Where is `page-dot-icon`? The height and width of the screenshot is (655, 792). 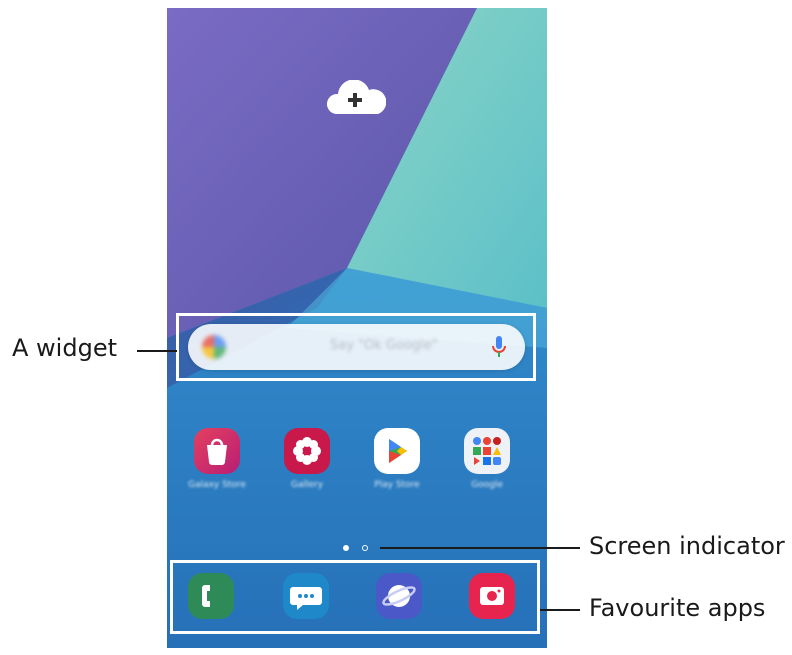
page-dot-icon is located at coordinates (365, 548).